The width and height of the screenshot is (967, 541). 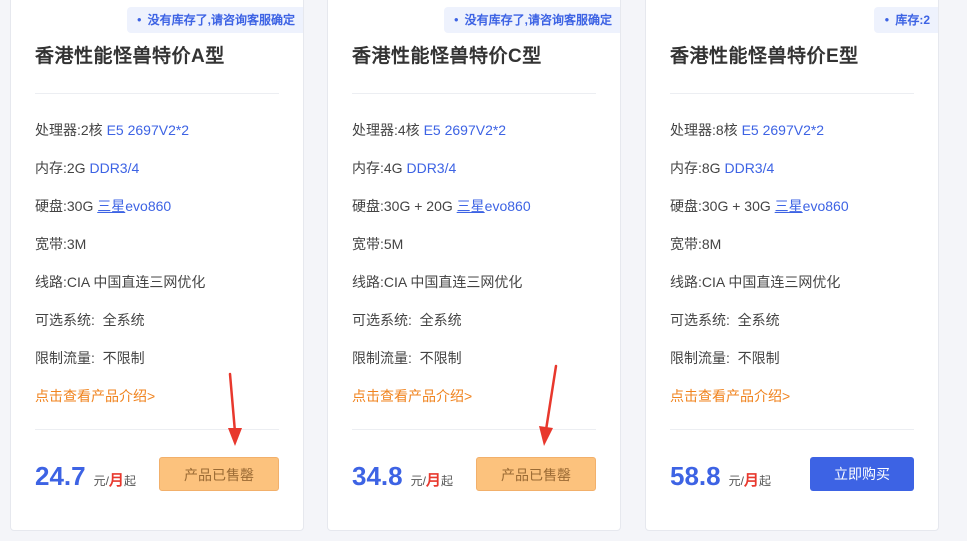 I want to click on price: 24.7 元/月起, so click(x=85, y=476).